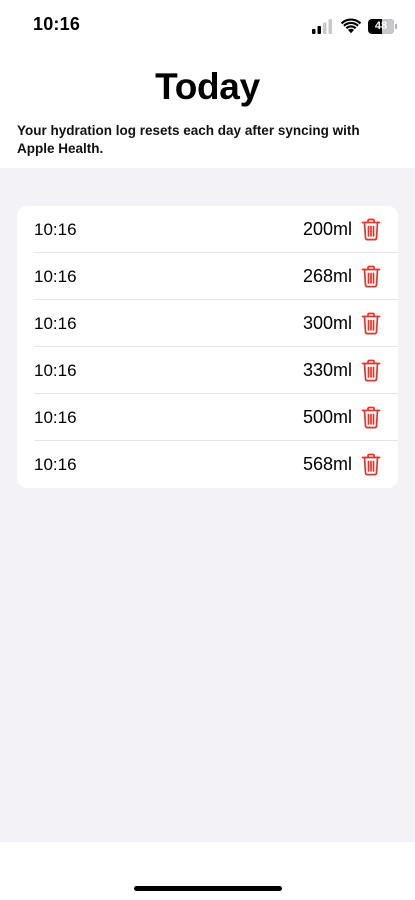 Image resolution: width=415 pixels, height=900 pixels. I want to click on signal-icon, so click(322, 26).